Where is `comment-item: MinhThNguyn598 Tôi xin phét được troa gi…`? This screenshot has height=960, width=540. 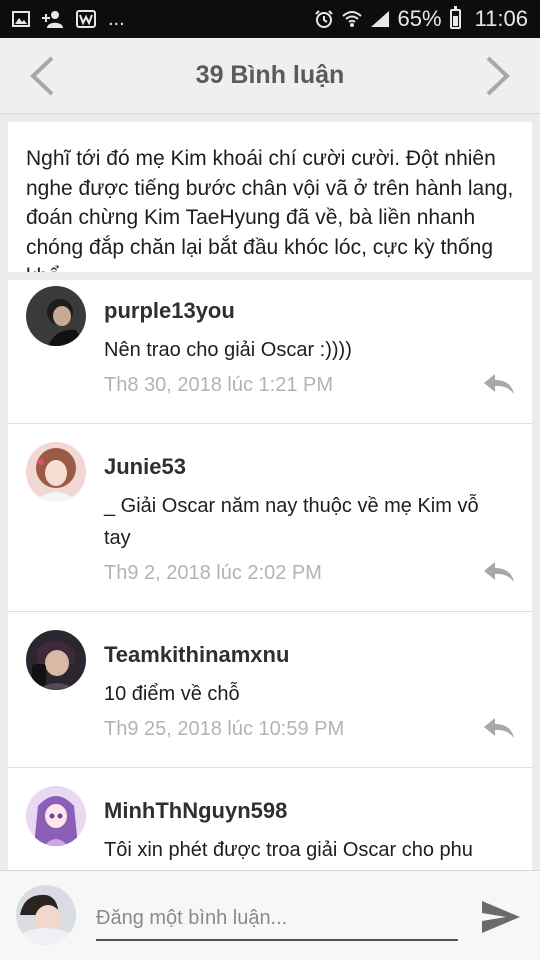 comment-item: MinhThNguyn598 Tôi xin phét được troa gi… is located at coordinates (270, 819).